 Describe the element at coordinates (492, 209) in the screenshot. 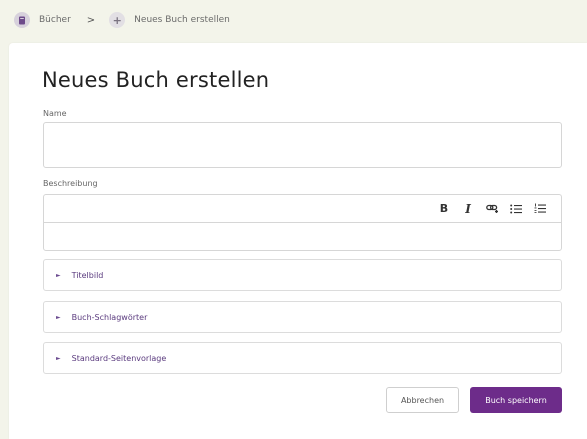

I see `link-icon` at that location.